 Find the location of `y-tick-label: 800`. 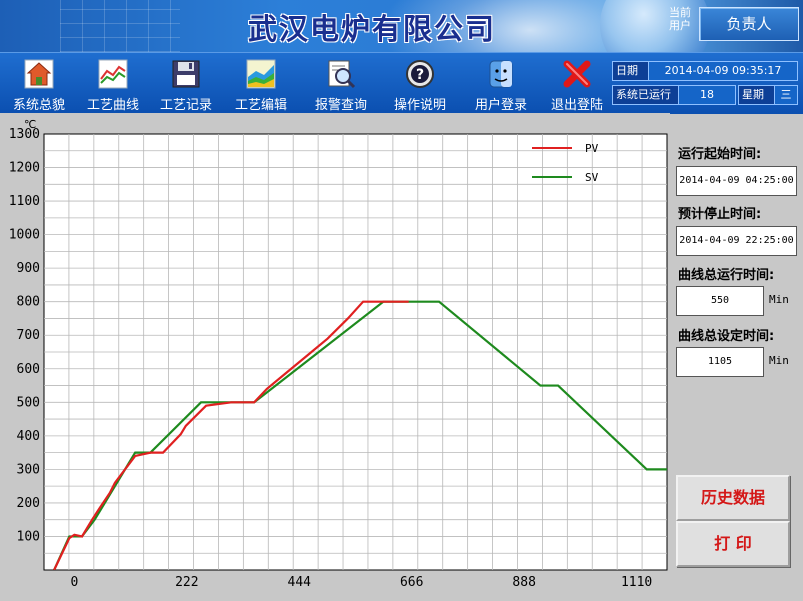

y-tick-label: 800 is located at coordinates (28, 302).